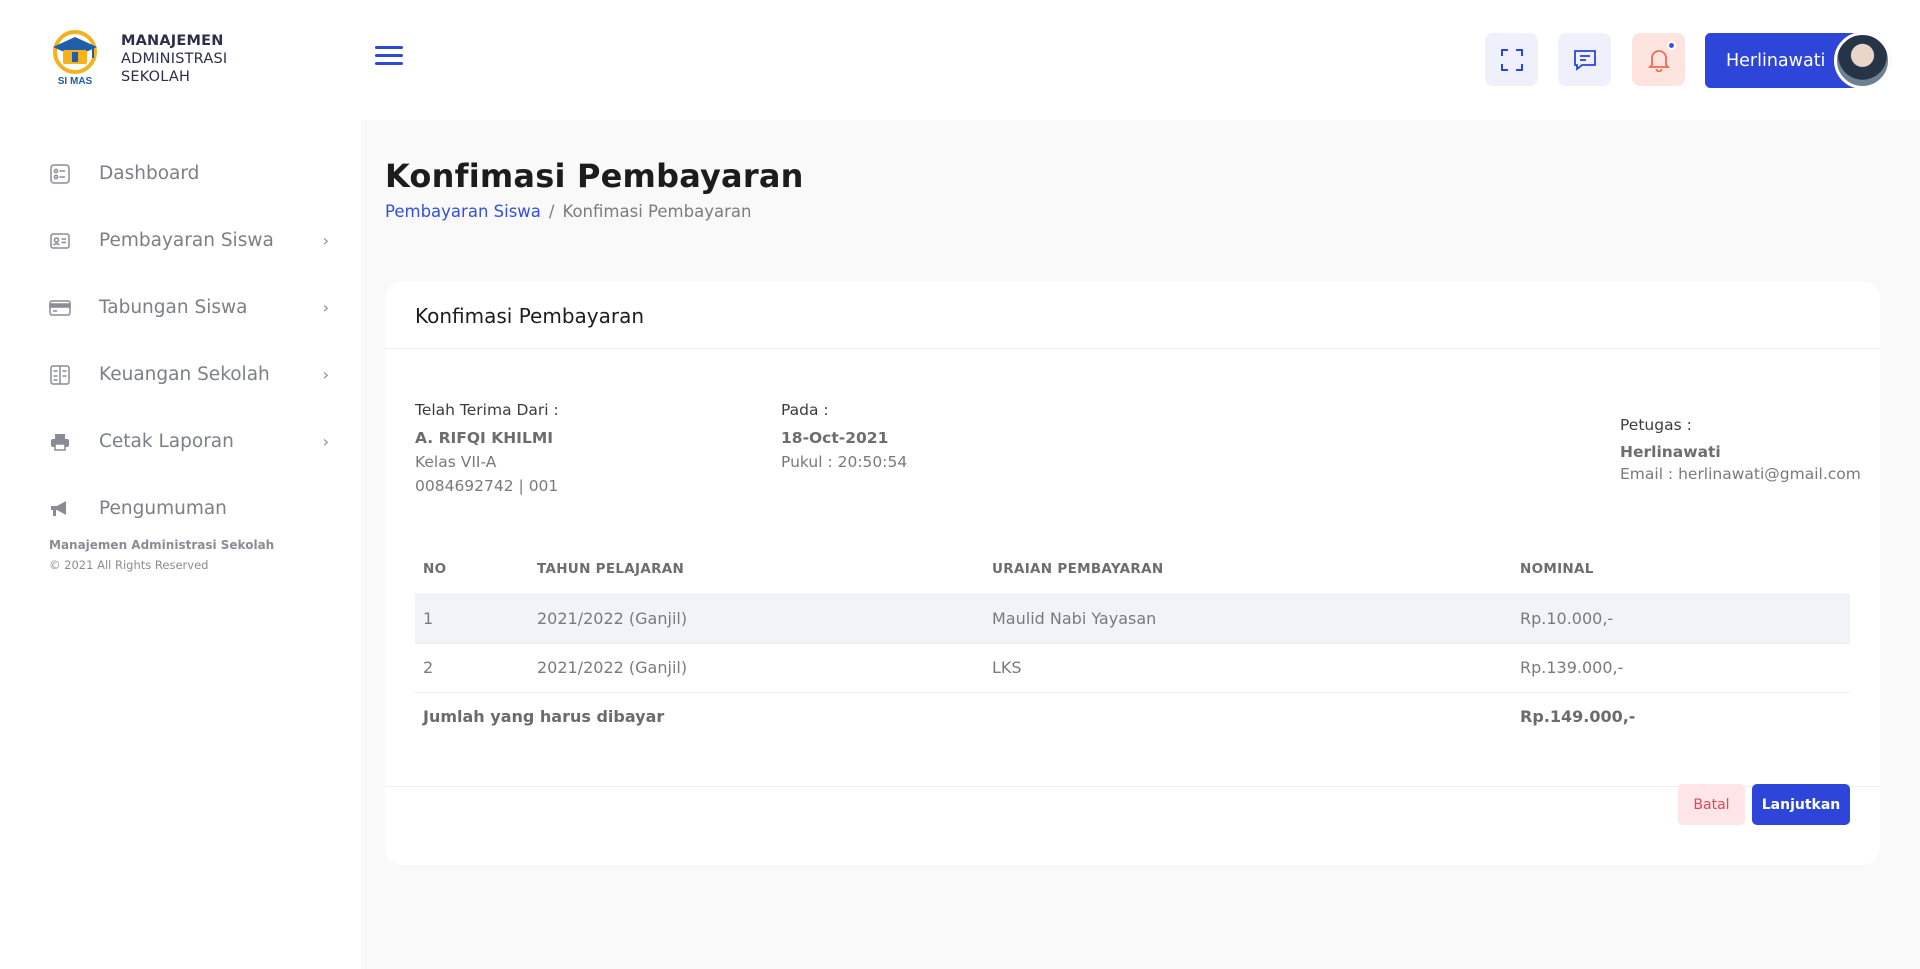 This screenshot has width=1920, height=969. Describe the element at coordinates (805, 410) in the screenshot. I see `date-label: Pada :` at that location.